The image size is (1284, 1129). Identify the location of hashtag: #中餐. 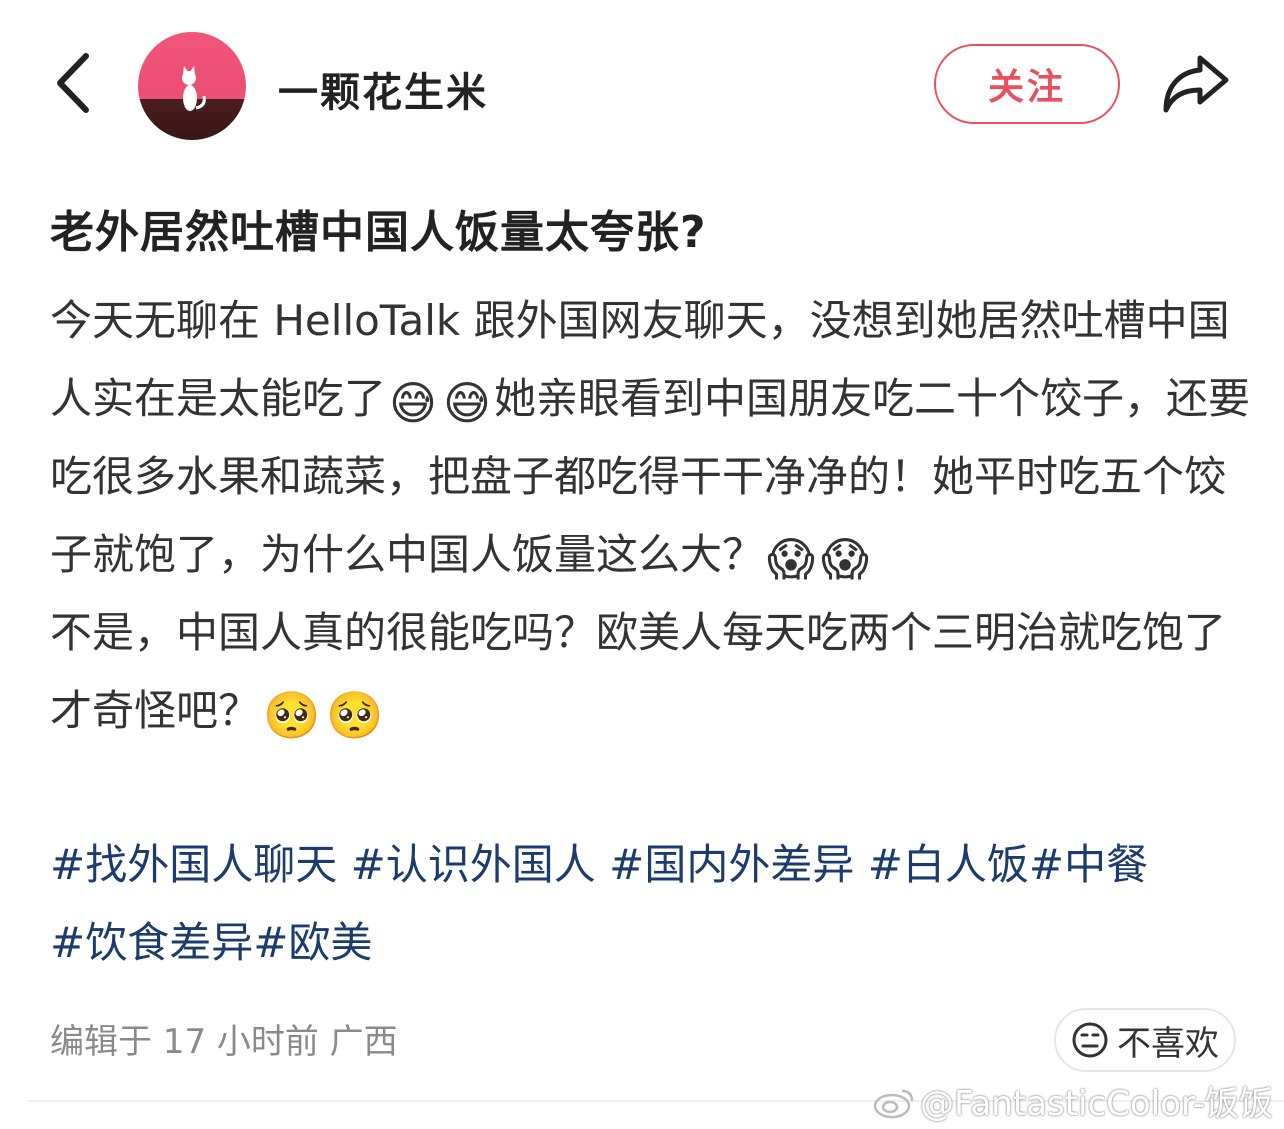
(1088, 864).